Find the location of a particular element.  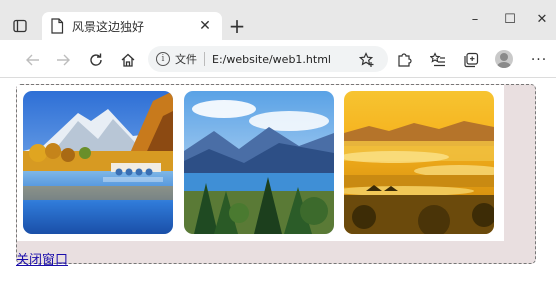

tab-actions-button is located at coordinates (20, 26).